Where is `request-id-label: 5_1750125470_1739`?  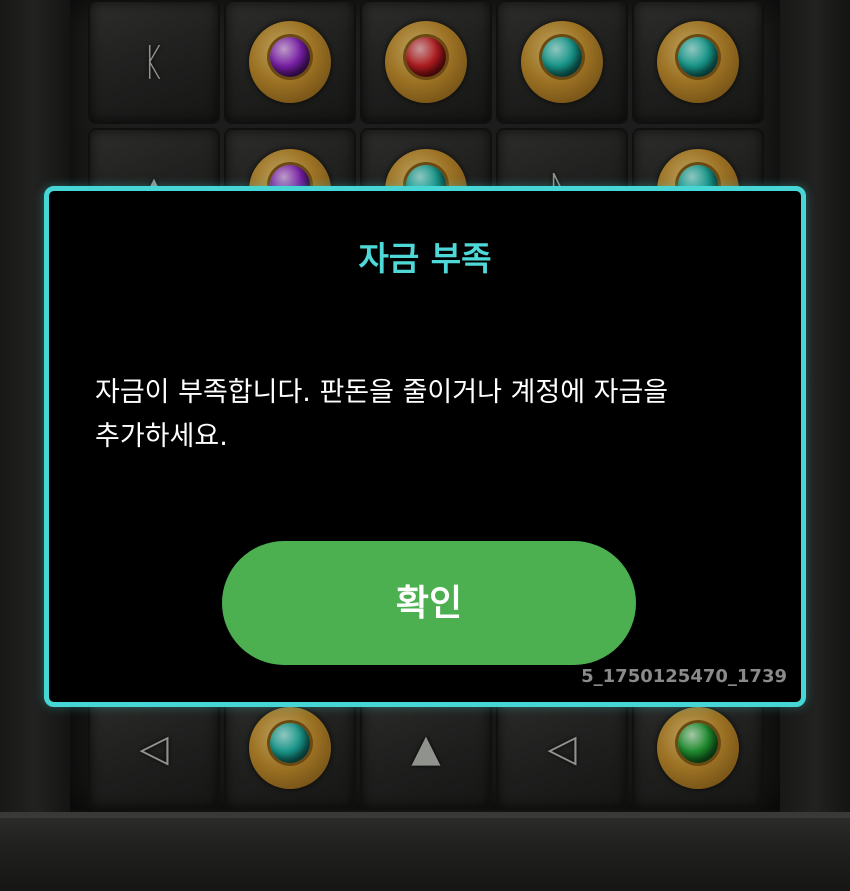
request-id-label: 5_1750125470_1739 is located at coordinates (684, 676).